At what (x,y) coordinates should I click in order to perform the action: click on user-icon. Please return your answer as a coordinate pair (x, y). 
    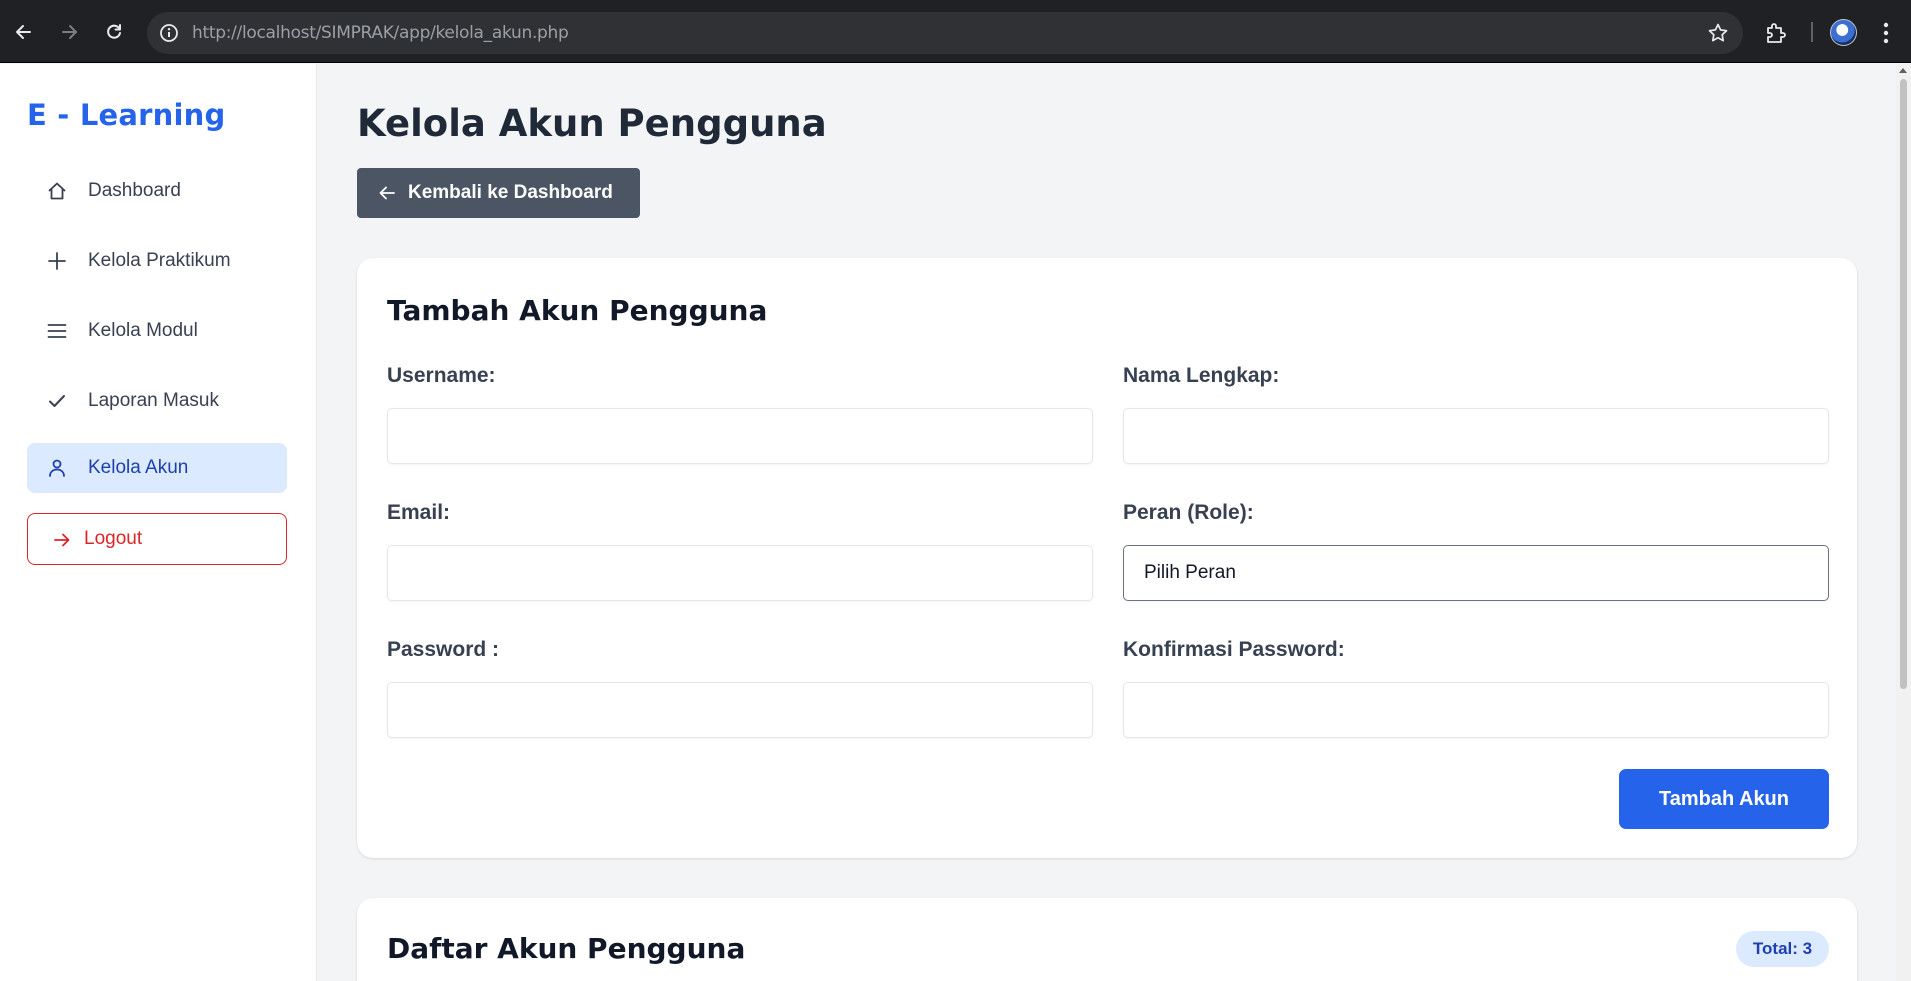
    Looking at the image, I should click on (57, 468).